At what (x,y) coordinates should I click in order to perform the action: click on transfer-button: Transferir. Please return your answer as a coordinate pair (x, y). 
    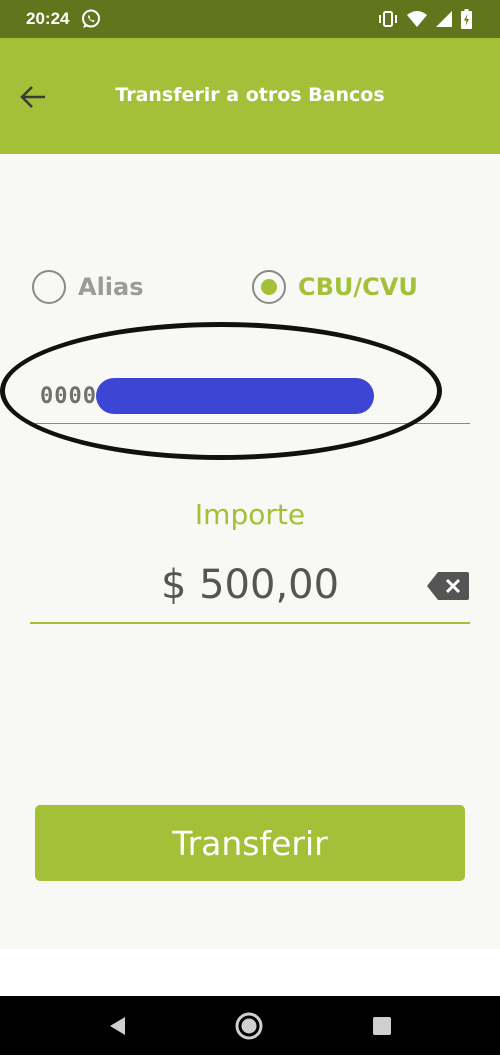
    Looking at the image, I should click on (250, 843).